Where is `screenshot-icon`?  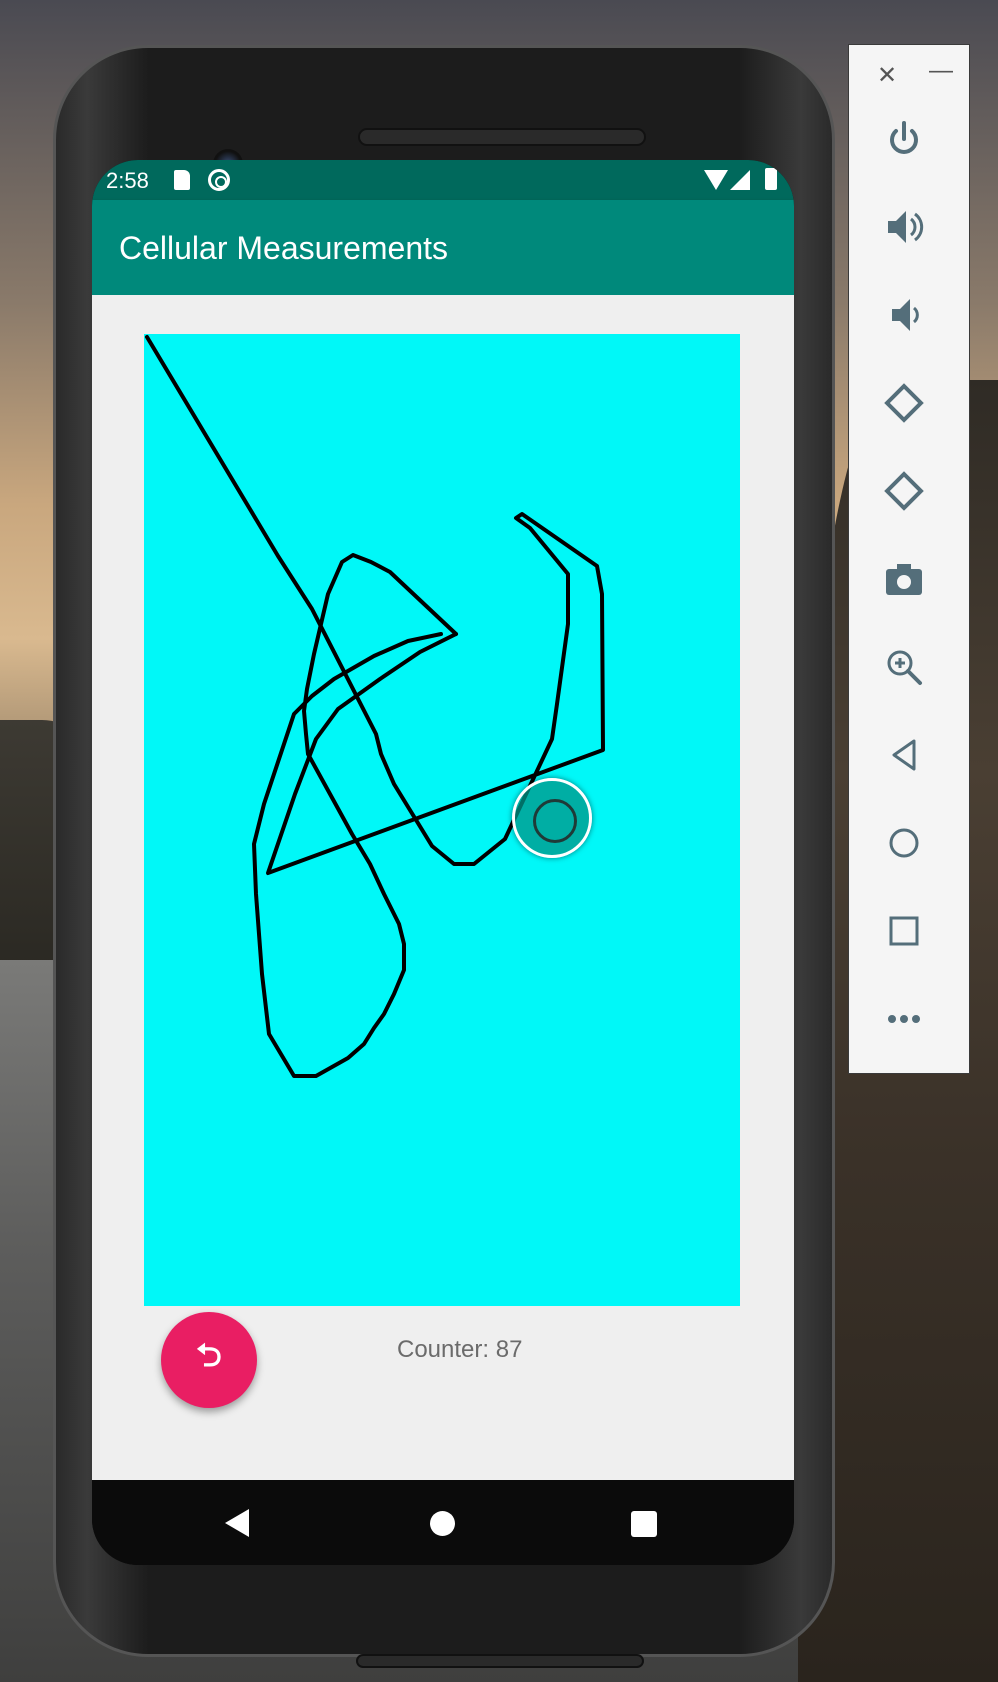
screenshot-icon is located at coordinates (904, 579).